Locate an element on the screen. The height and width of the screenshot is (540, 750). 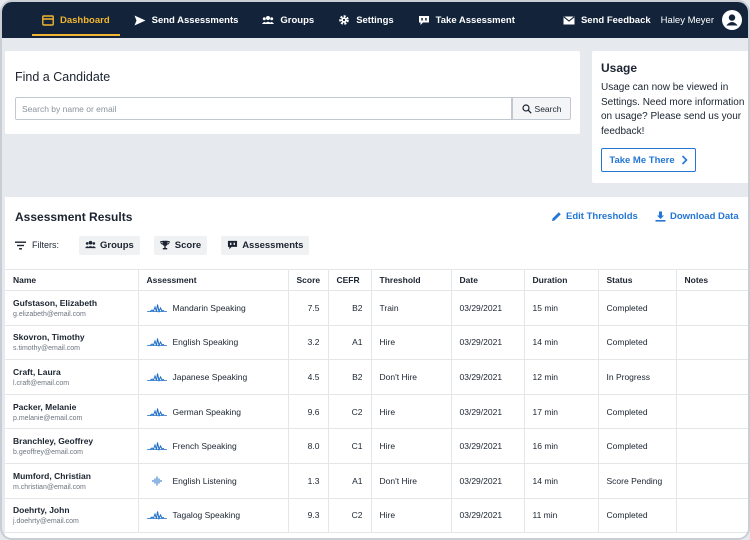
nav-item-dashboard: Dashboard is located at coordinates (76, 20).